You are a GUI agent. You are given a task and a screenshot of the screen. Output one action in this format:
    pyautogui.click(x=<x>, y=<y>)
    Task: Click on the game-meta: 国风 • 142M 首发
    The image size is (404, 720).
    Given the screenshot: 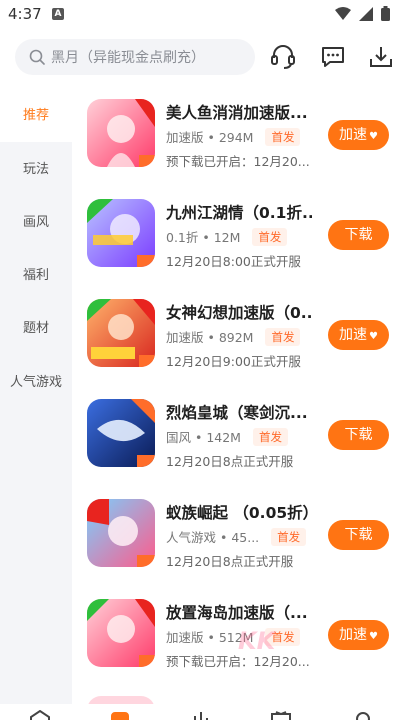 What is the action you would take?
    pyautogui.click(x=227, y=436)
    